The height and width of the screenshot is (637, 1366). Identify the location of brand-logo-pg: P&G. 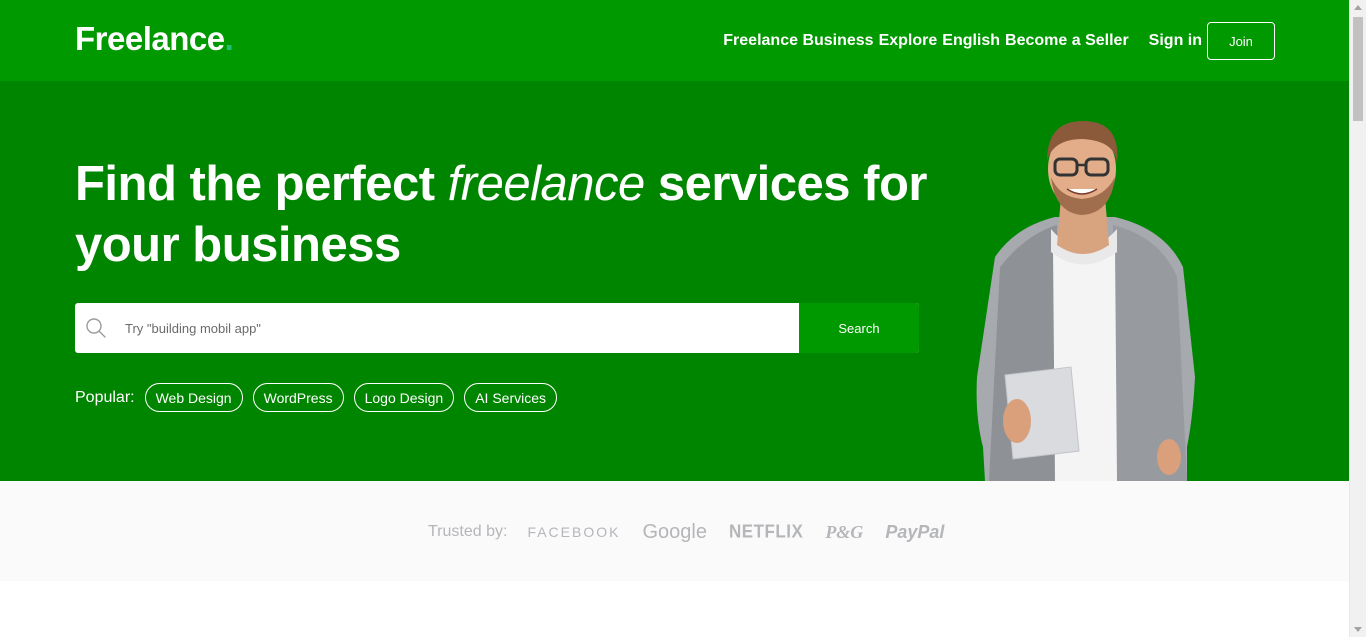
(844, 531).